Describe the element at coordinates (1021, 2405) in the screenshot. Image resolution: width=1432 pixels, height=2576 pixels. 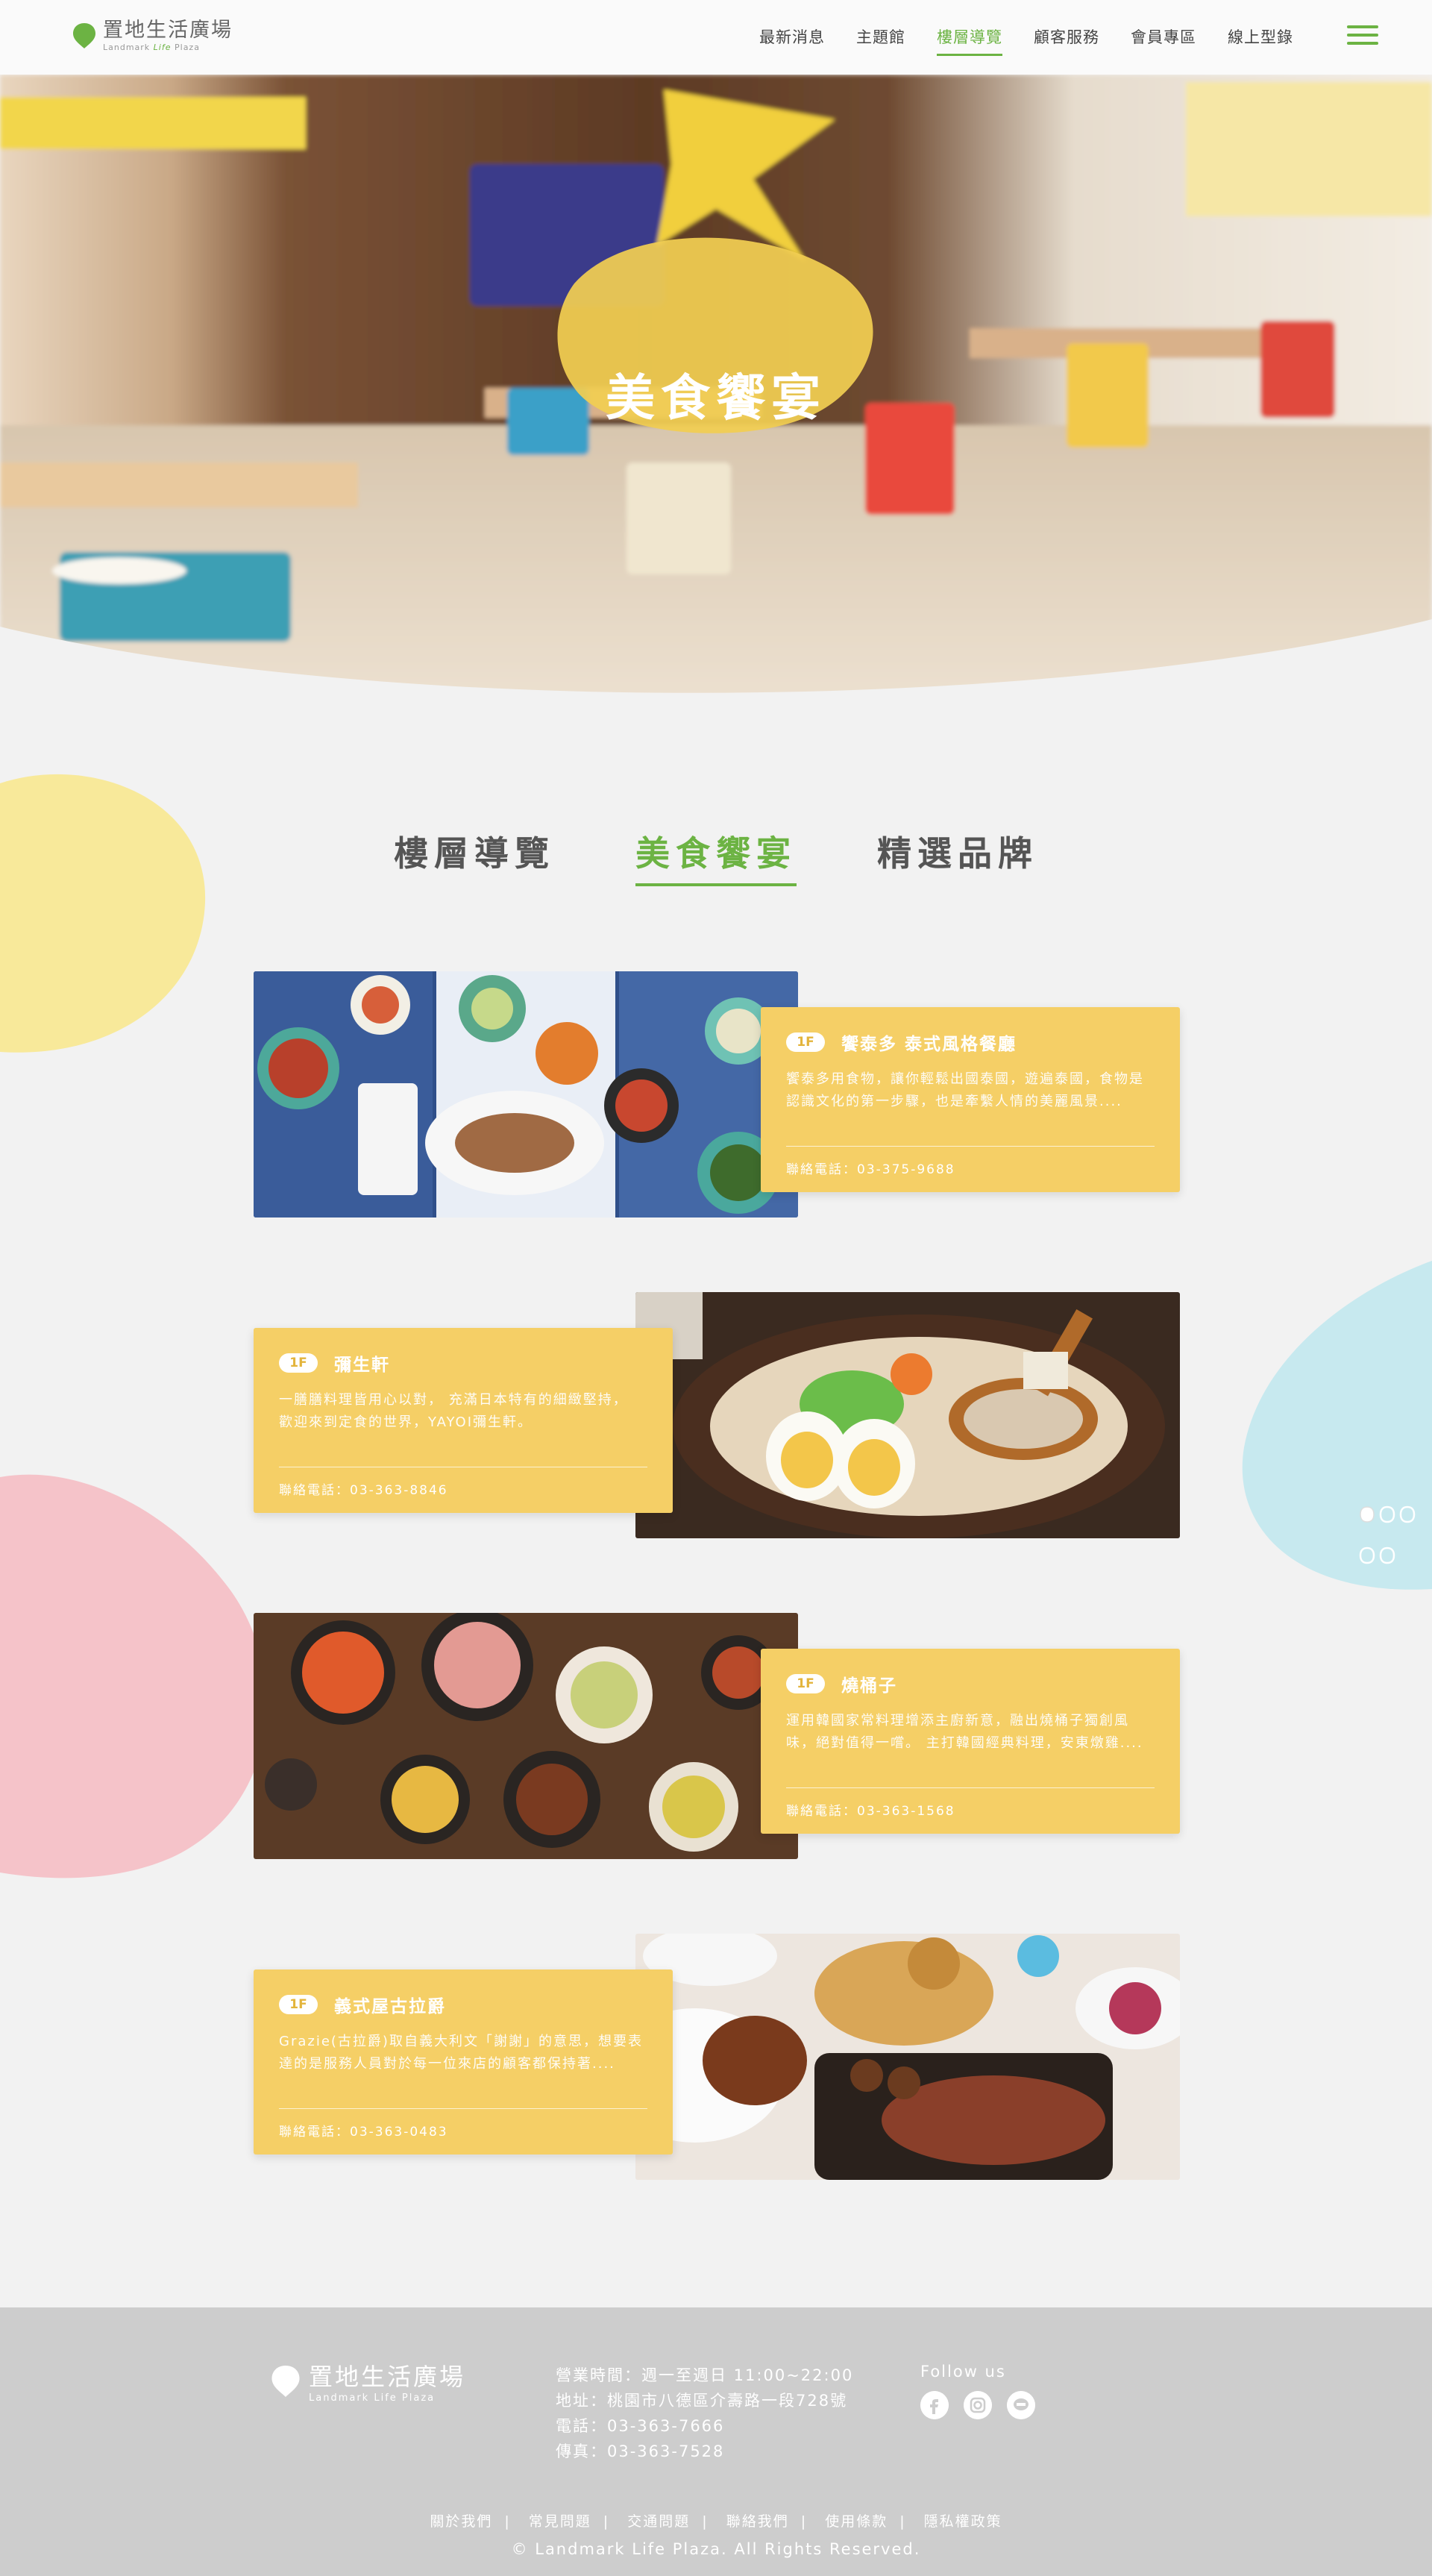
I see `line-icon` at that location.